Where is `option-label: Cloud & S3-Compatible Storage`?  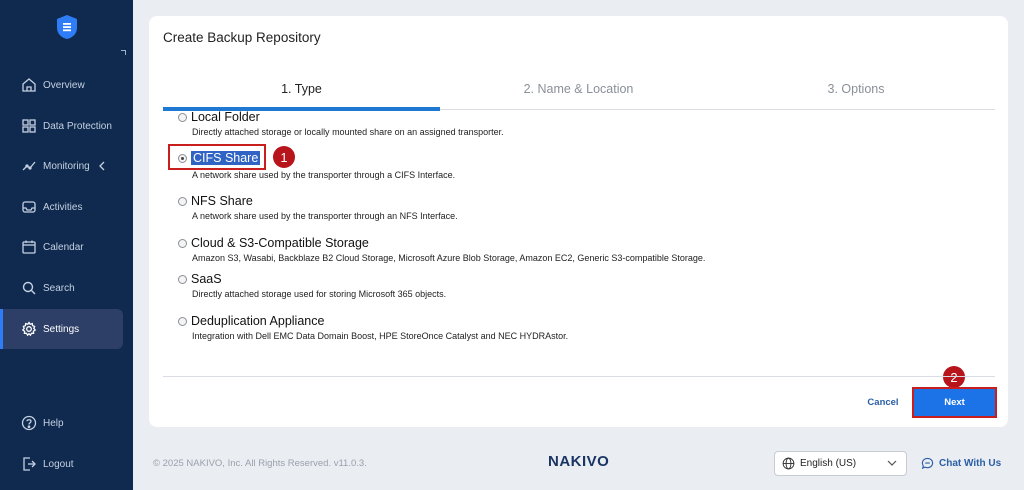 option-label: Cloud & S3-Compatible Storage is located at coordinates (280, 243).